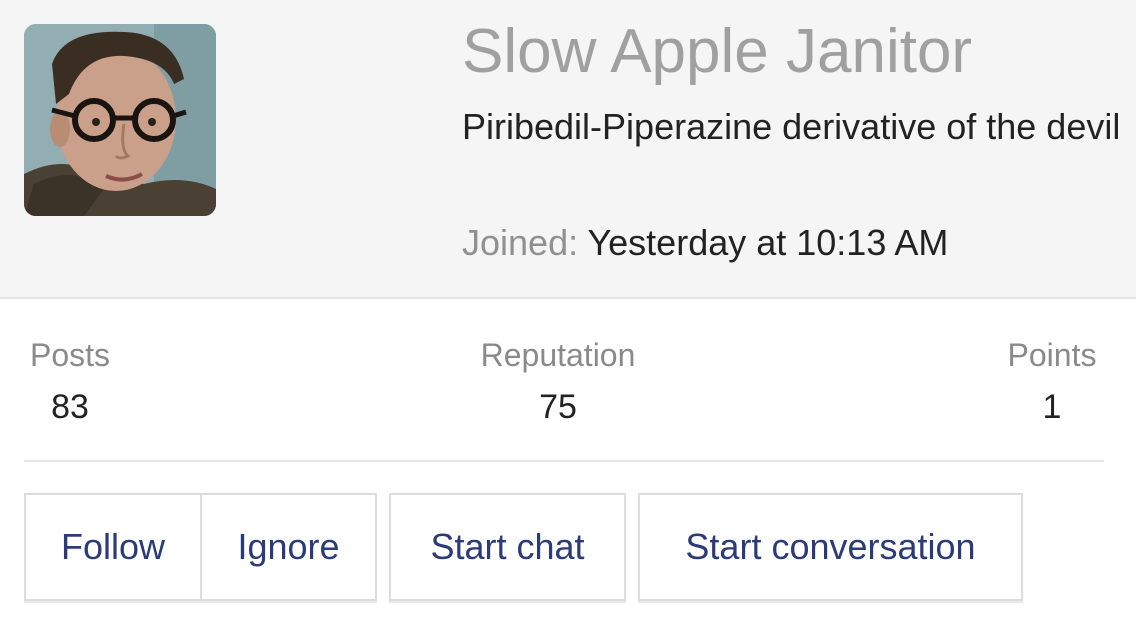 The image size is (1136, 629). I want to click on follow-button: Follow, so click(113, 547).